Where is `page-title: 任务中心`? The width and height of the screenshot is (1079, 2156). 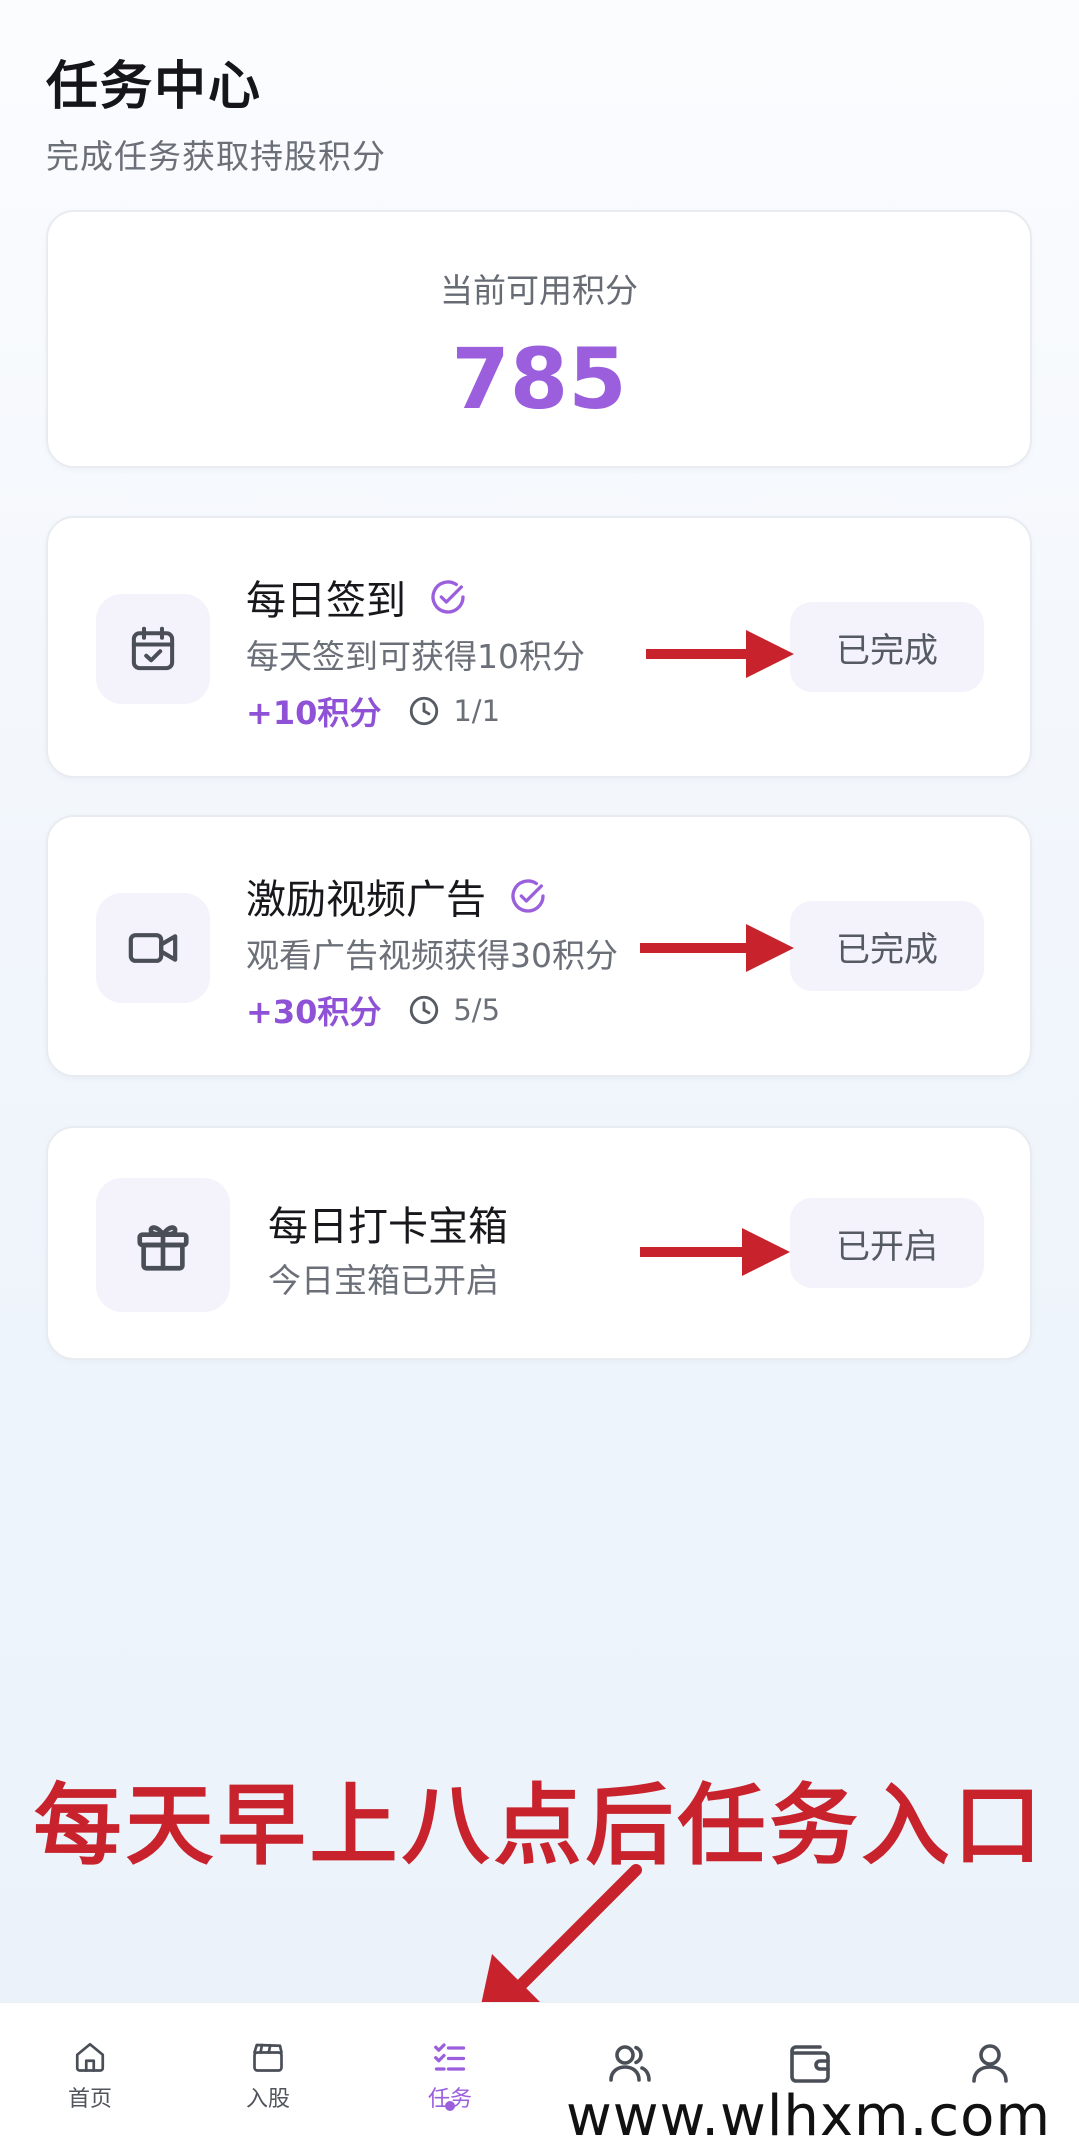
page-title: 任务中心 is located at coordinates (154, 87).